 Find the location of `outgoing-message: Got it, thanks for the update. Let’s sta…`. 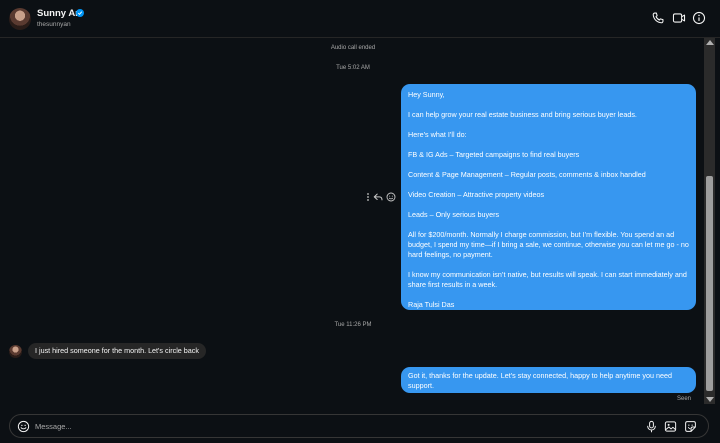

outgoing-message: Got it, thanks for the update. Let’s sta… is located at coordinates (548, 380).